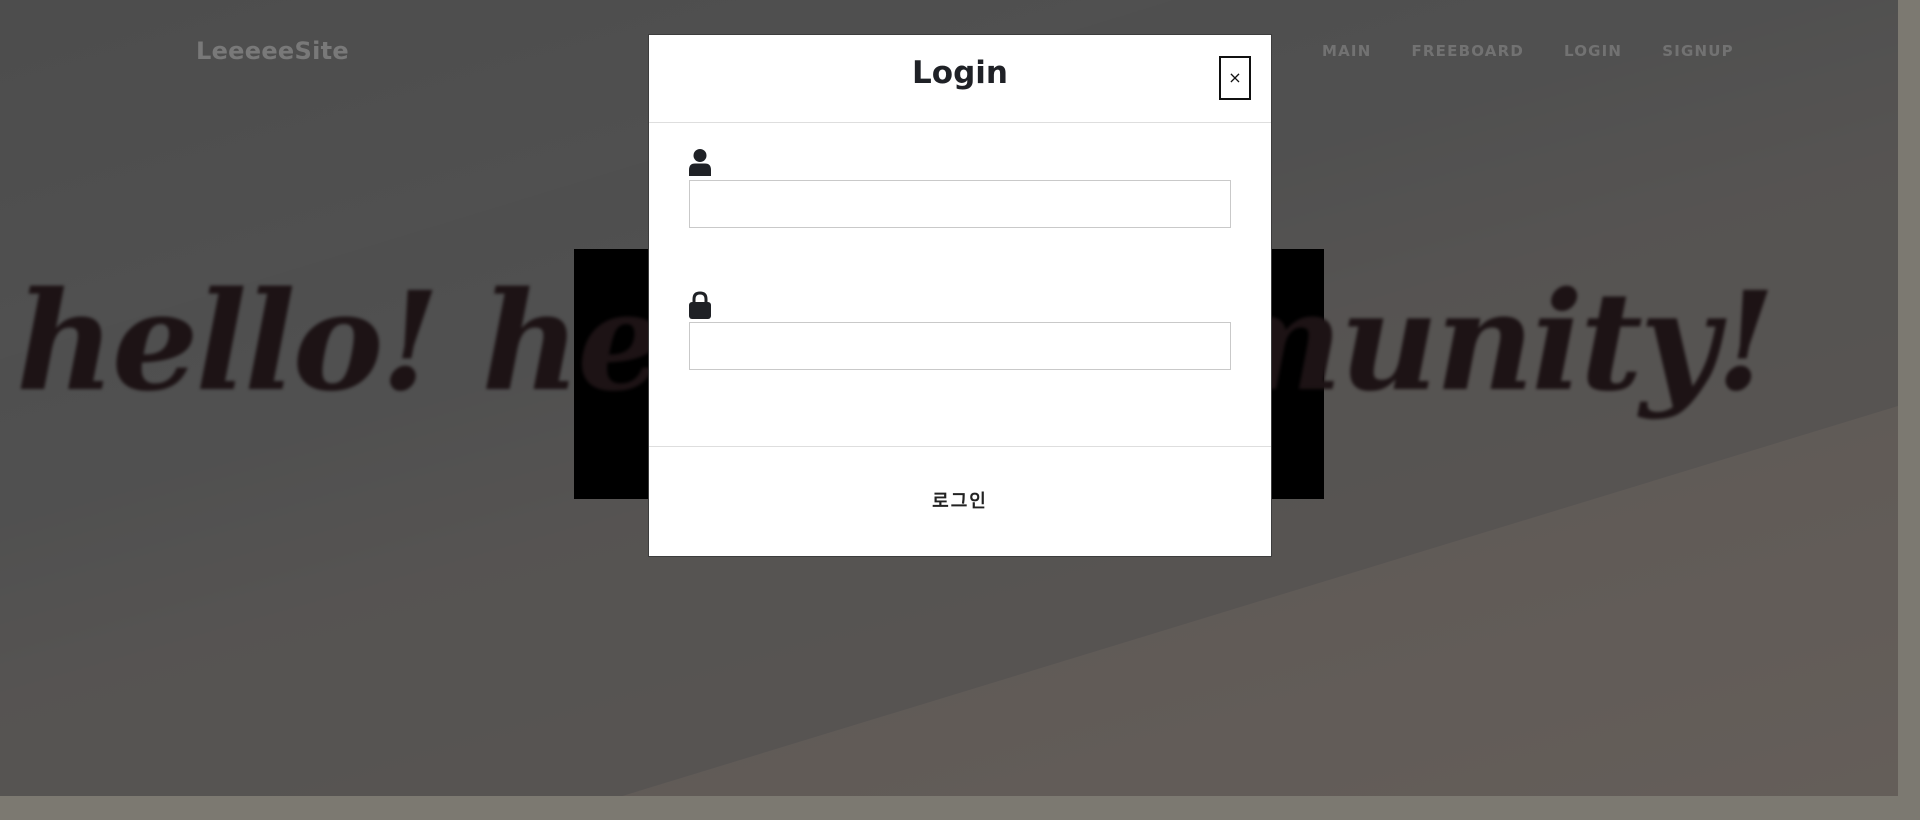  What do you see at coordinates (1235, 78) in the screenshot?
I see `close-button: ×` at bounding box center [1235, 78].